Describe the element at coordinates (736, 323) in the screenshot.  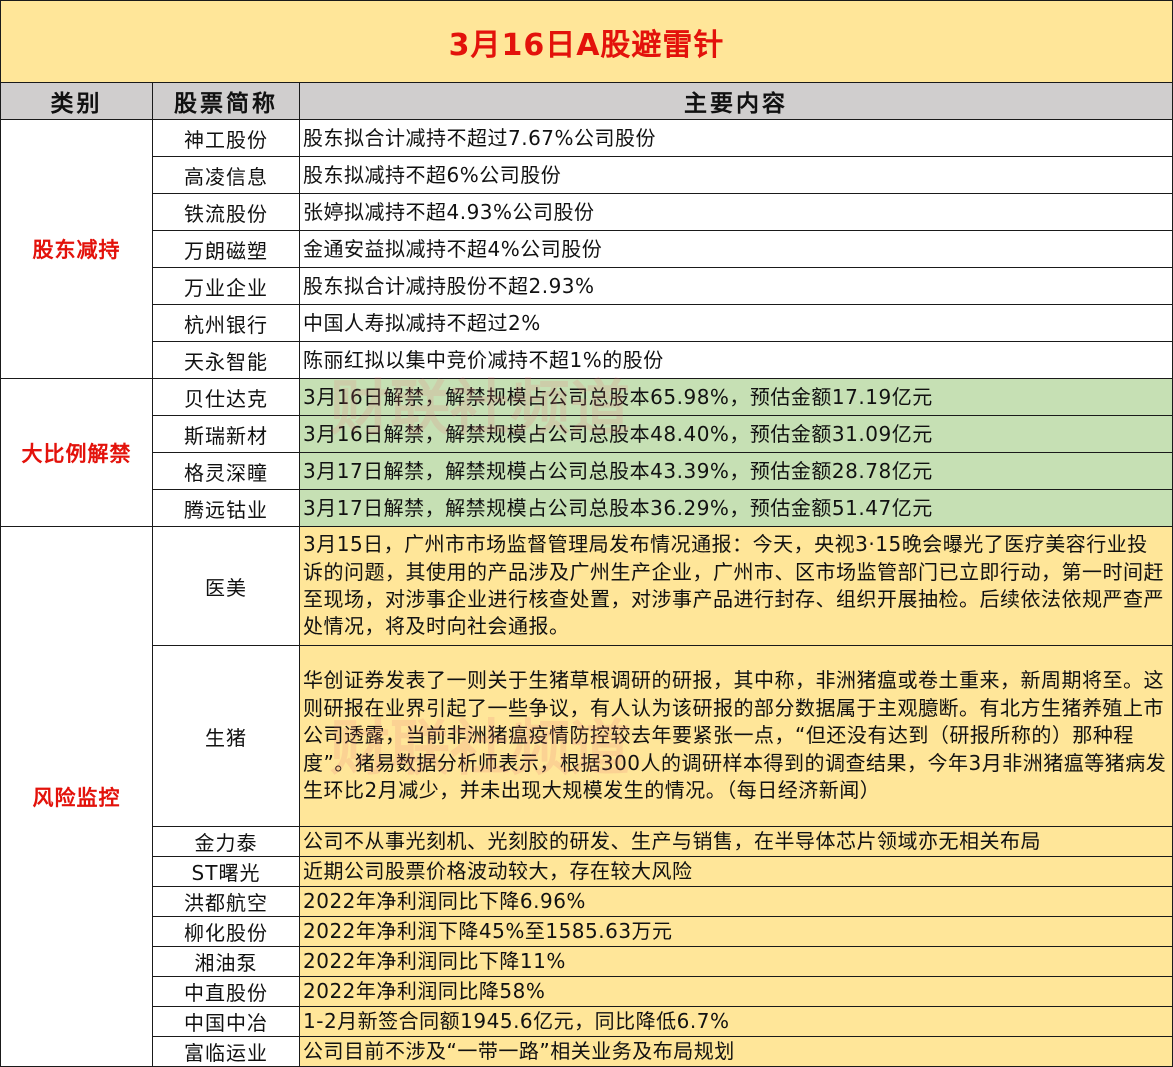
I see `stock-content: 中国人寿拟减持不超过2%` at that location.